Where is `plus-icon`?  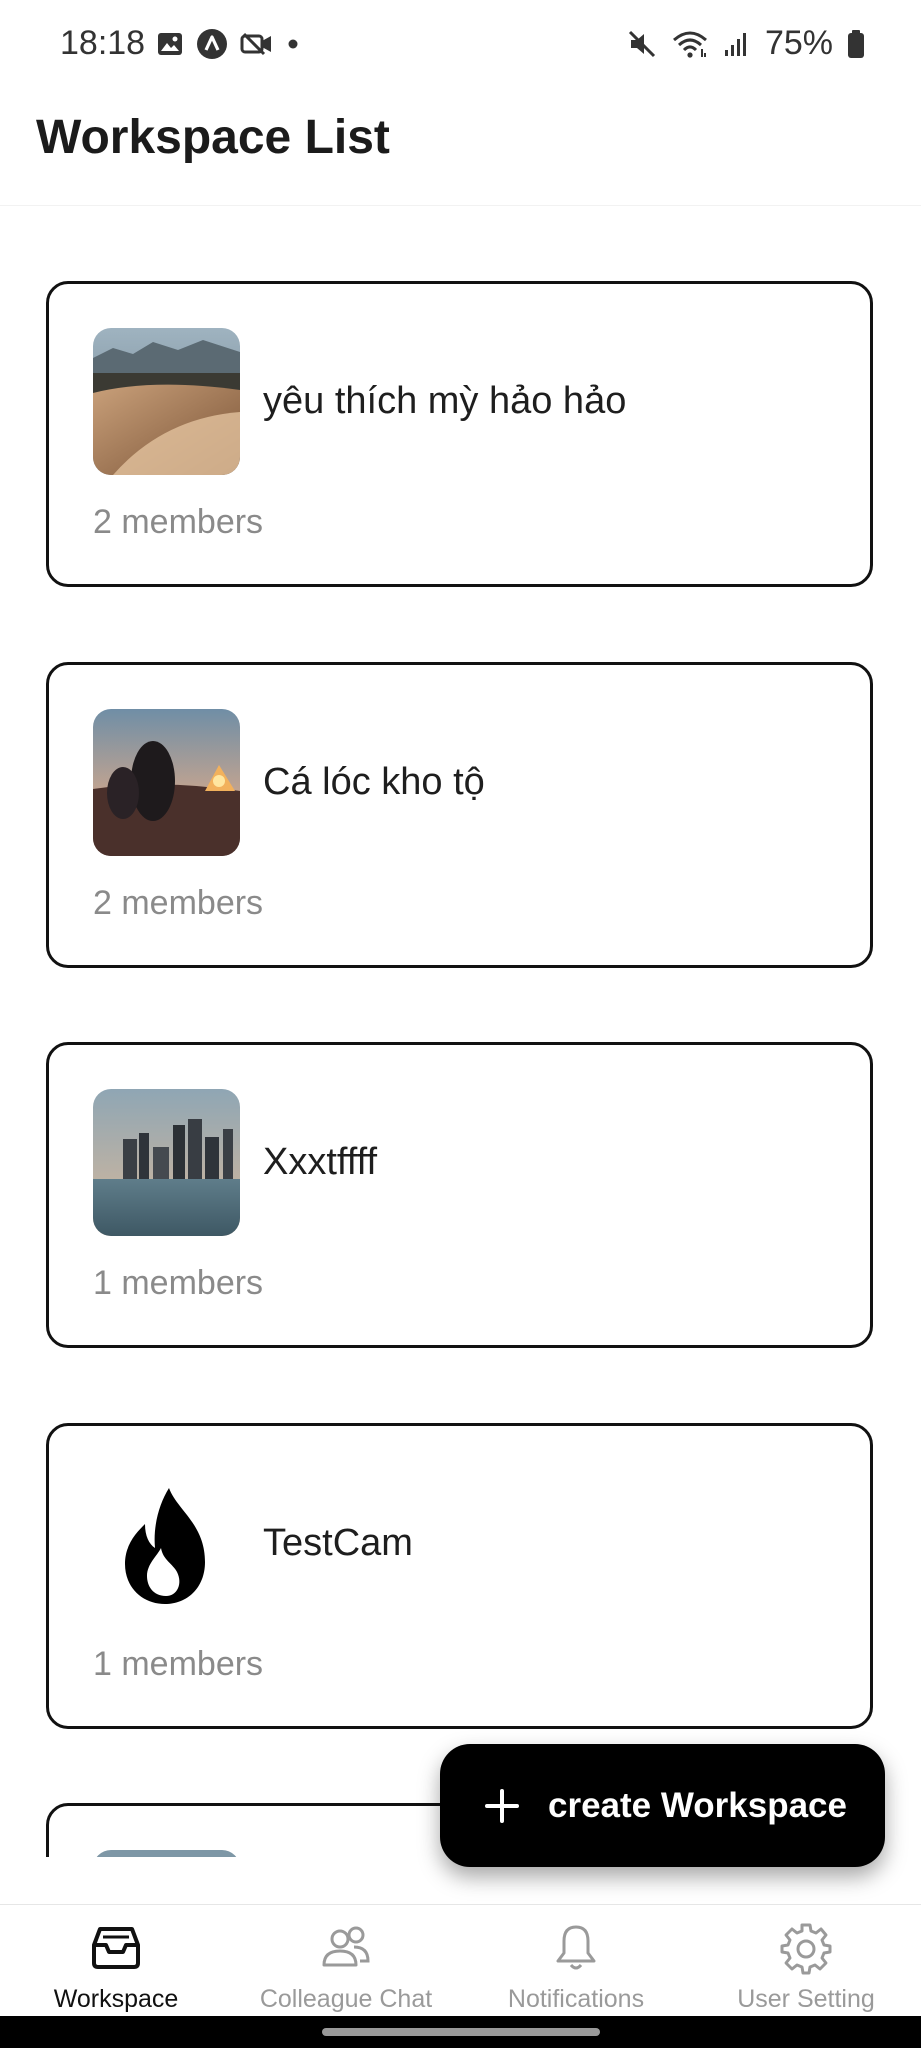
plus-icon is located at coordinates (502, 1805).